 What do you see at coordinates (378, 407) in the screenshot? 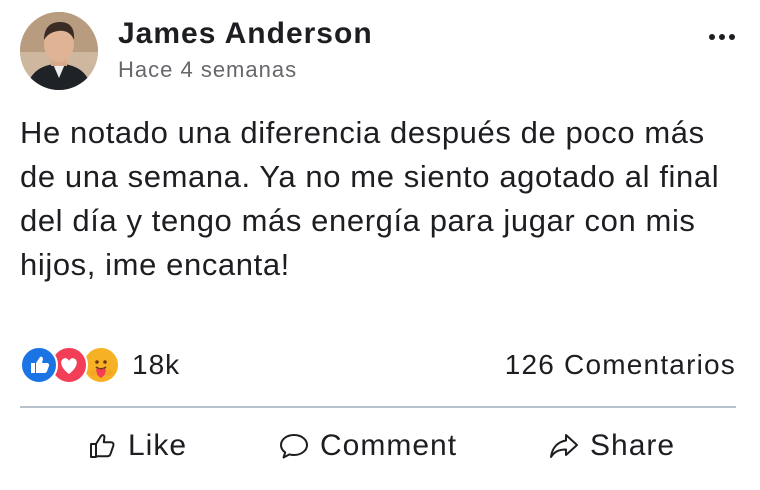
I see `actions-divider` at bounding box center [378, 407].